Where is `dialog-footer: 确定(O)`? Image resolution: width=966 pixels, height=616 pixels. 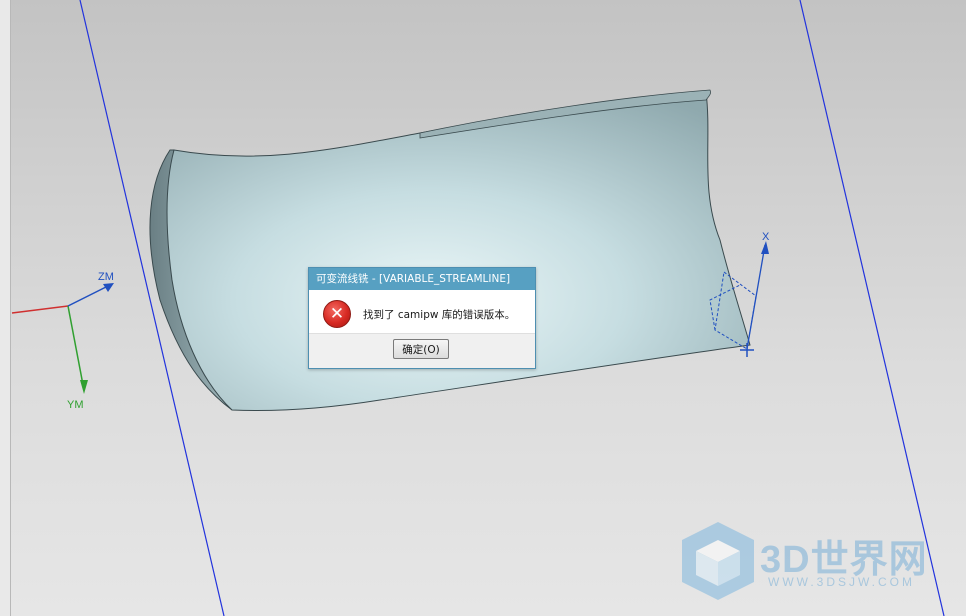 dialog-footer: 确定(O) is located at coordinates (422, 350).